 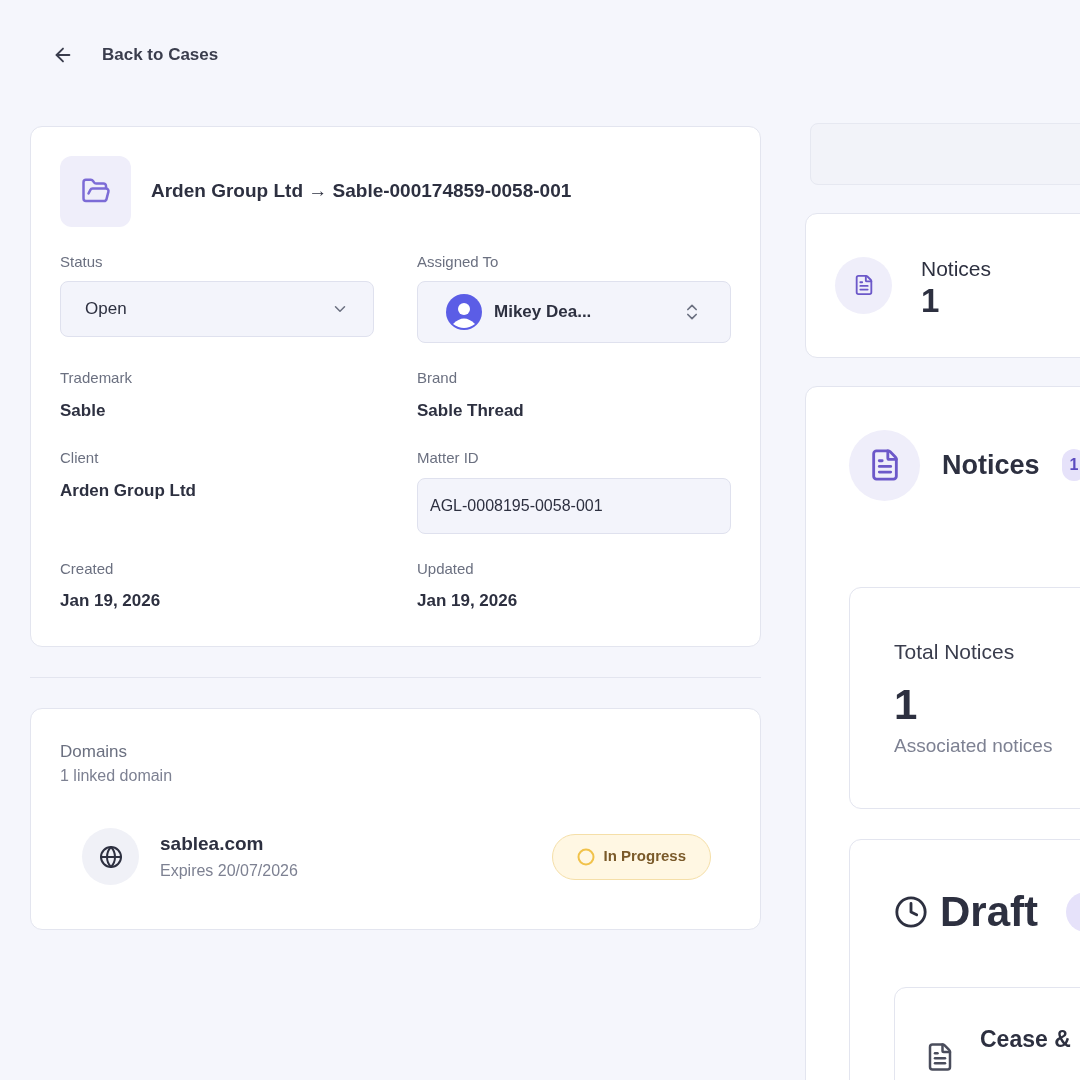 I want to click on status-select: Open, so click(x=217, y=309).